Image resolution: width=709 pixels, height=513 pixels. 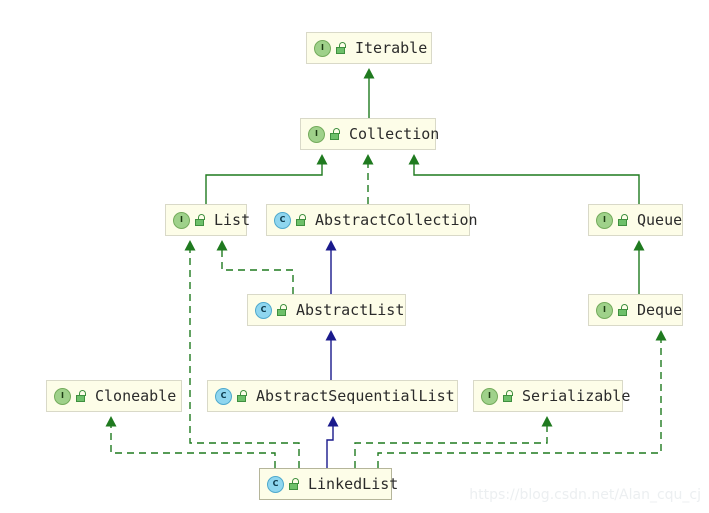 I want to click on node-abstractcollection: C AbstractCollection, so click(x=372, y=220).